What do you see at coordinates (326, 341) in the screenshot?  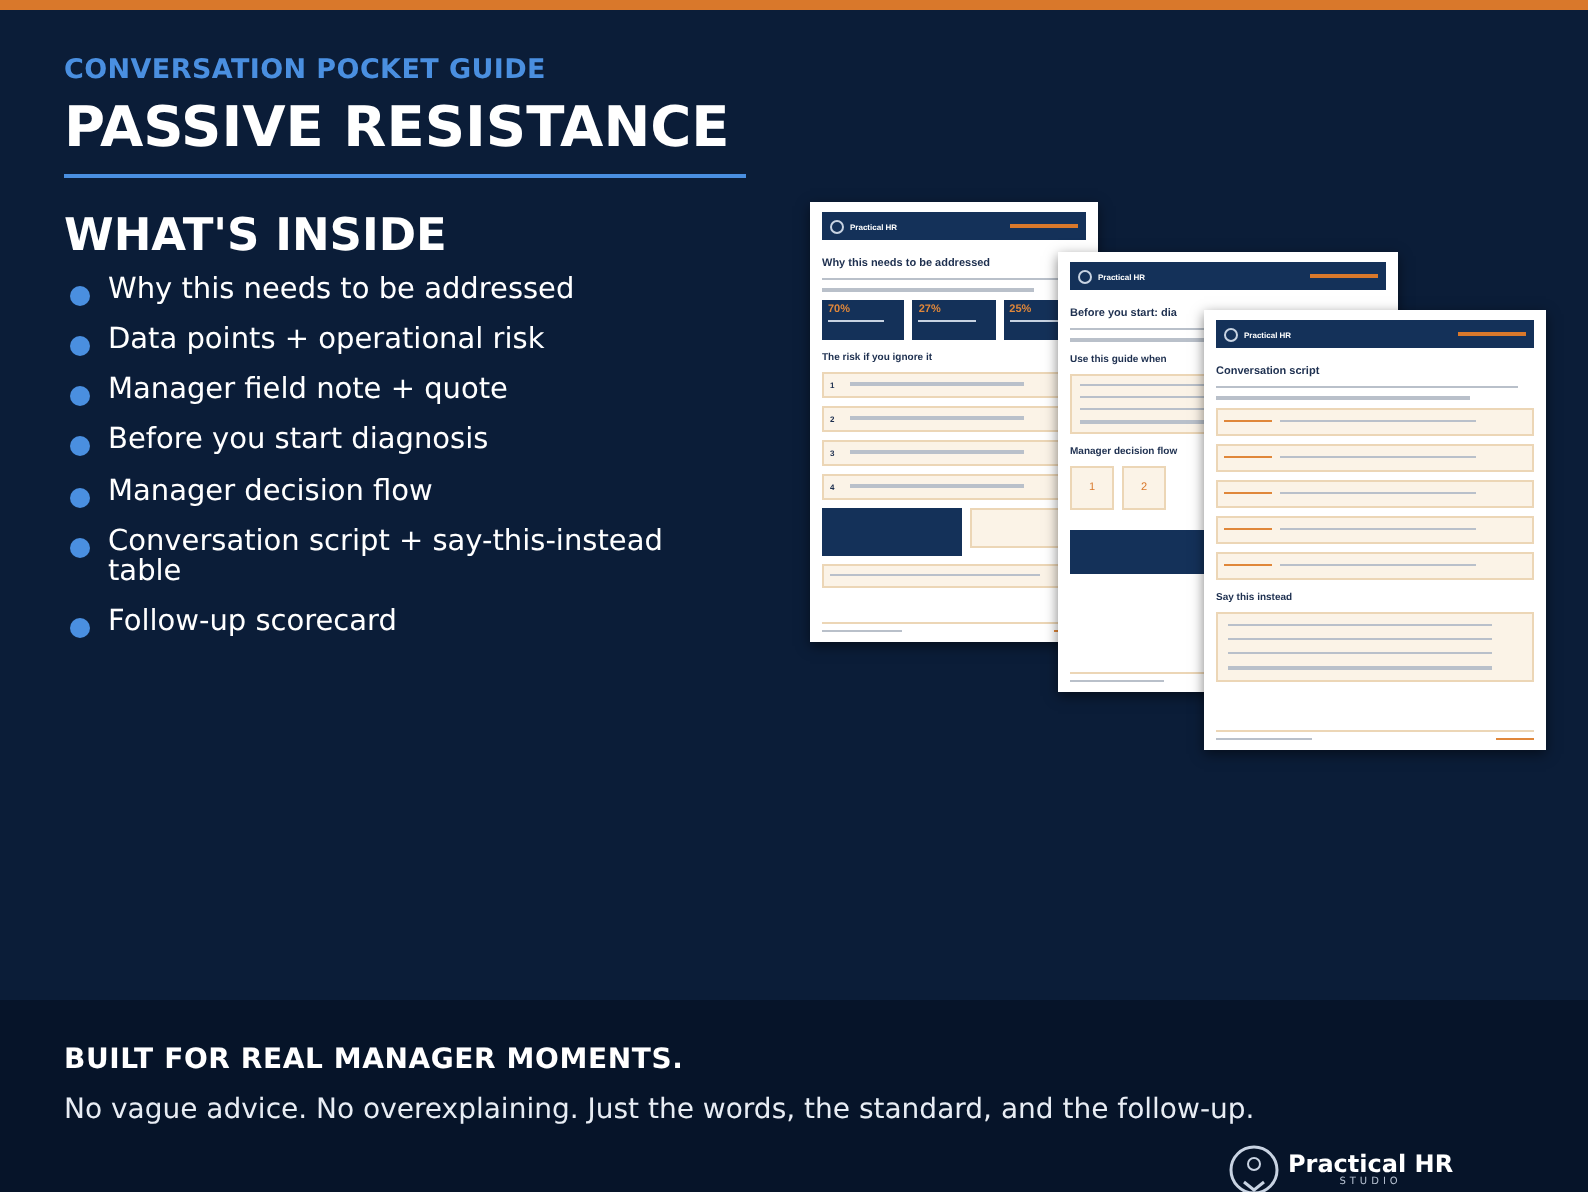 I see `contents-item: Data points + operational risk` at bounding box center [326, 341].